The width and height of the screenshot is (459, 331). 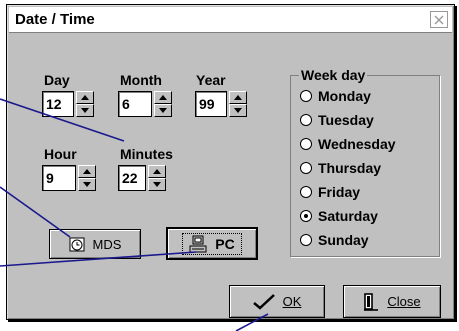 I want to click on year-spinner: 99, so click(x=221, y=104).